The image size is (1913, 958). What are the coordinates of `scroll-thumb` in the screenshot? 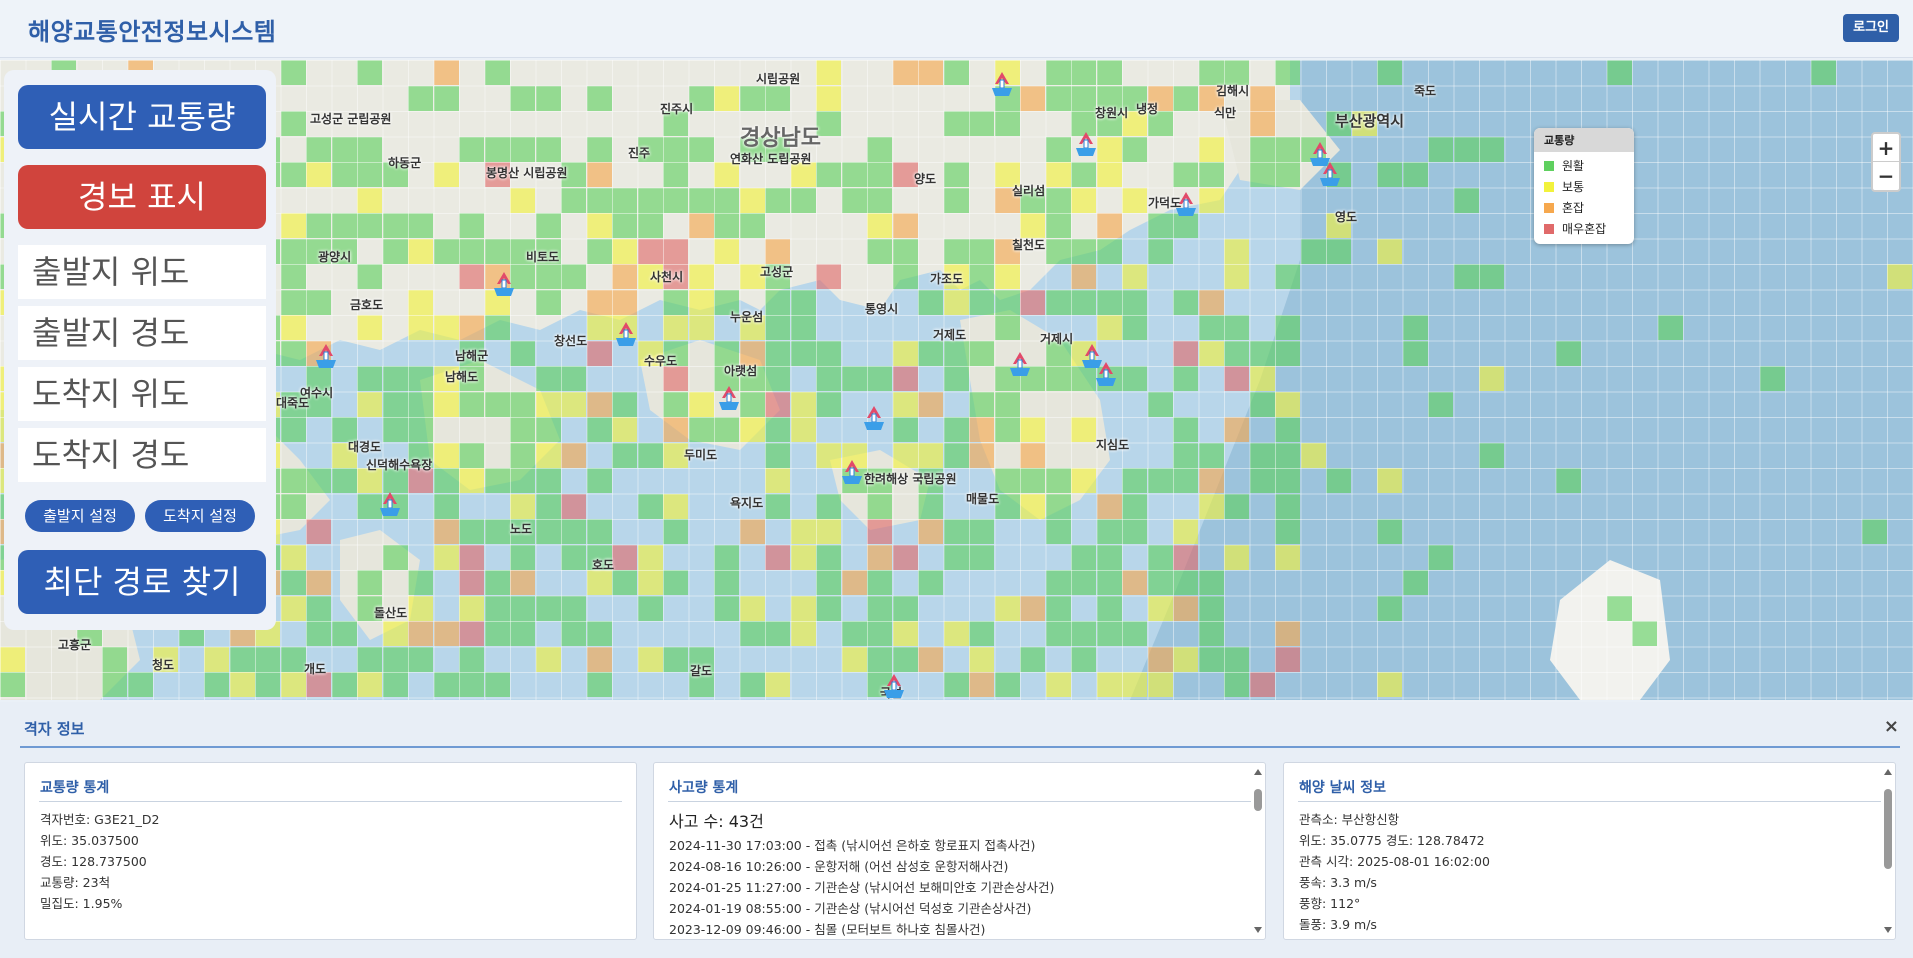 It's located at (1888, 829).